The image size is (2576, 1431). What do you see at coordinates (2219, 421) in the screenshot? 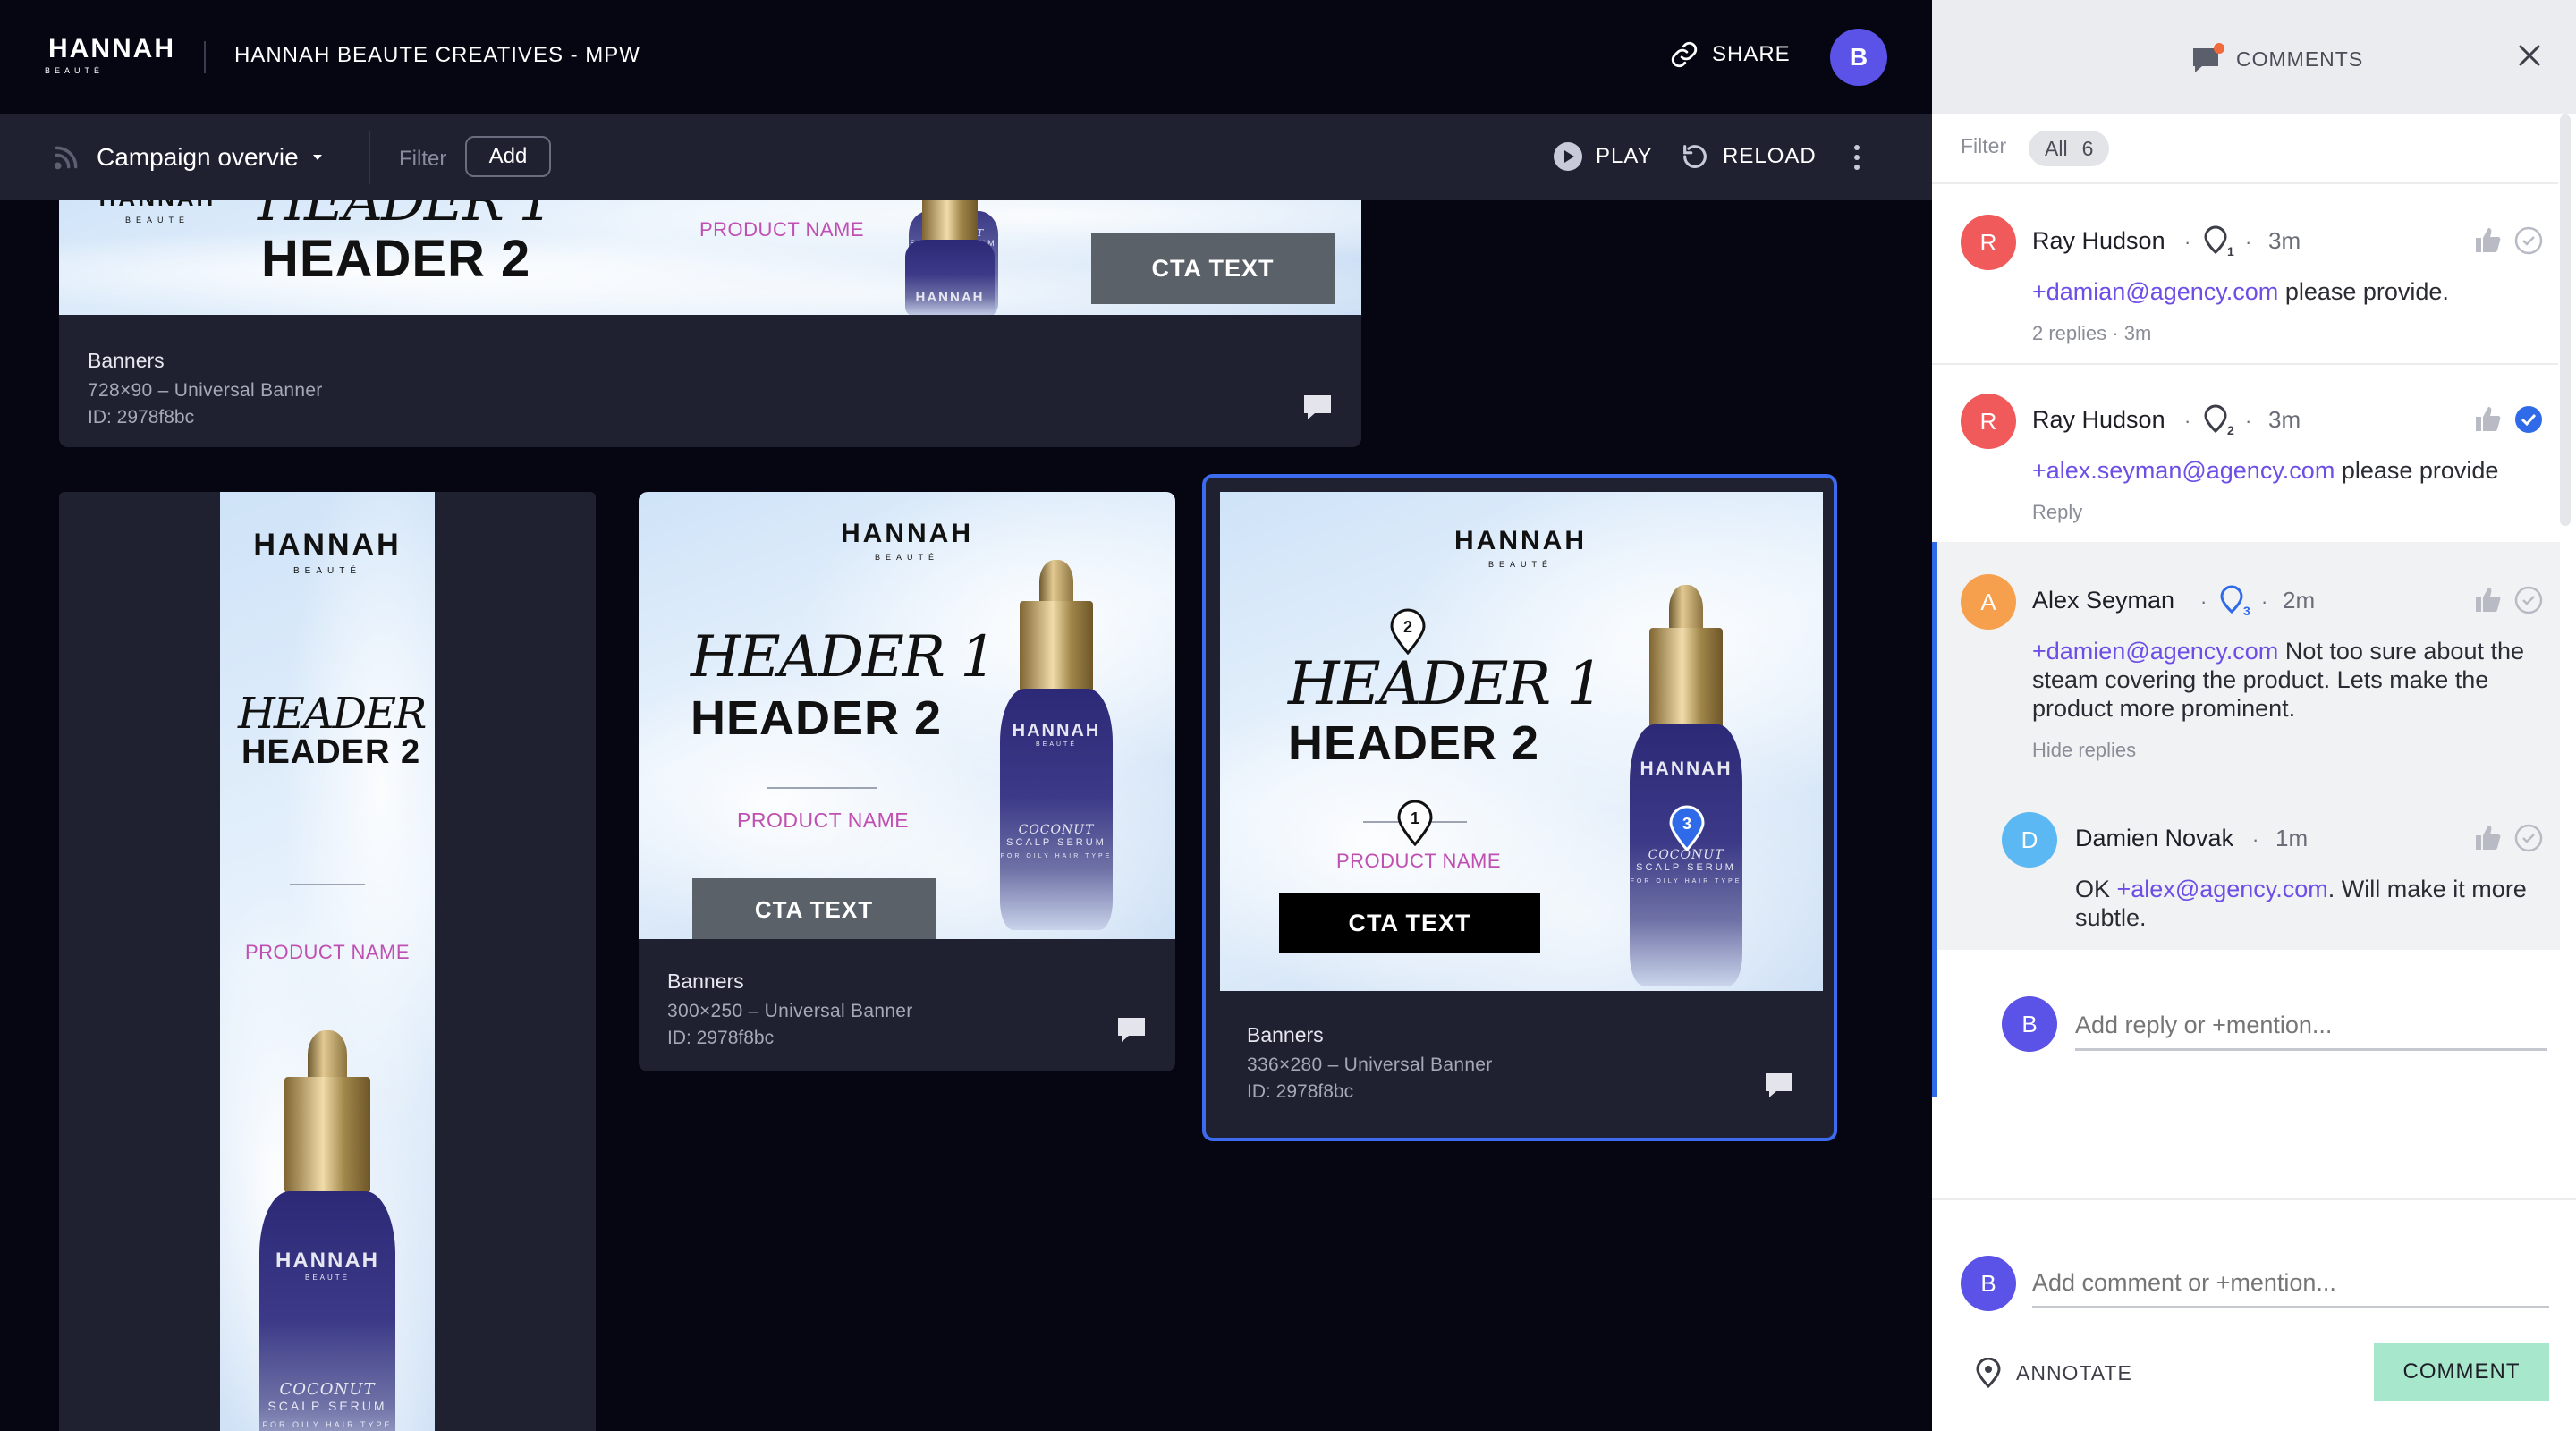
I see `annotation-pin-icon: 2` at bounding box center [2219, 421].